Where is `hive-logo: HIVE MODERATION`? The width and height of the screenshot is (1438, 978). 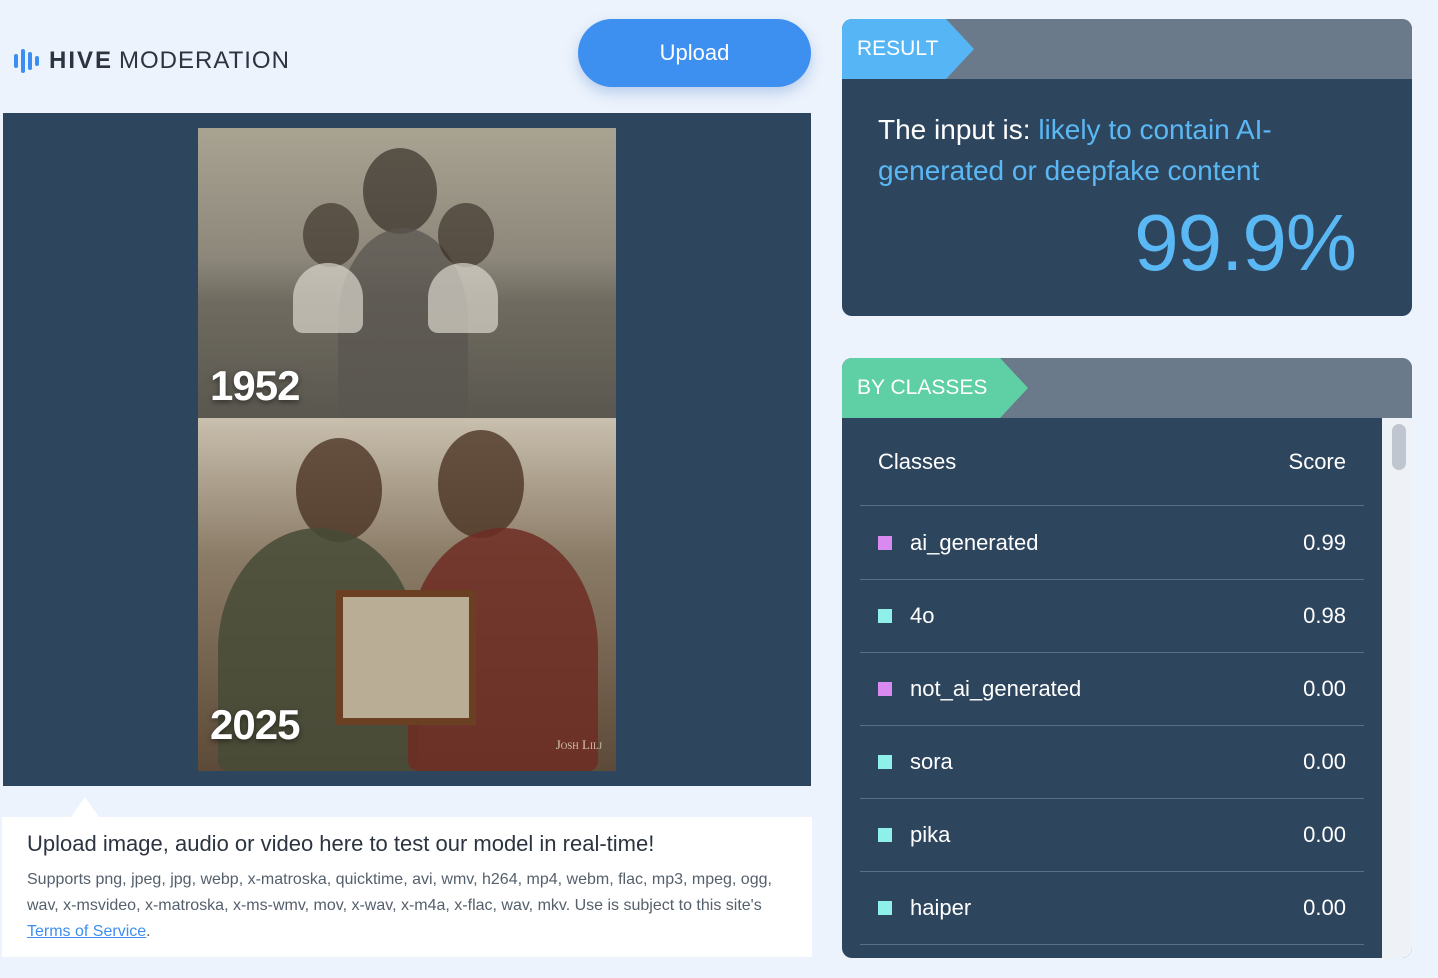 hive-logo: HIVE MODERATION is located at coordinates (152, 61).